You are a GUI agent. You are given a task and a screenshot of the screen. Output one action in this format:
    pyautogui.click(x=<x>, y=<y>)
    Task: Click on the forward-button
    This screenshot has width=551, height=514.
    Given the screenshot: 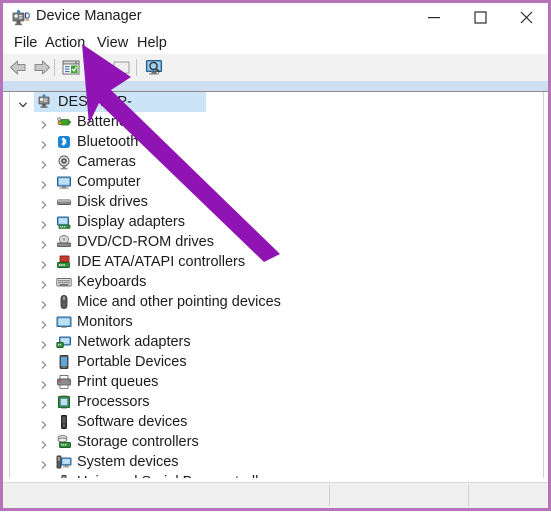 What is the action you would take?
    pyautogui.click(x=41, y=67)
    